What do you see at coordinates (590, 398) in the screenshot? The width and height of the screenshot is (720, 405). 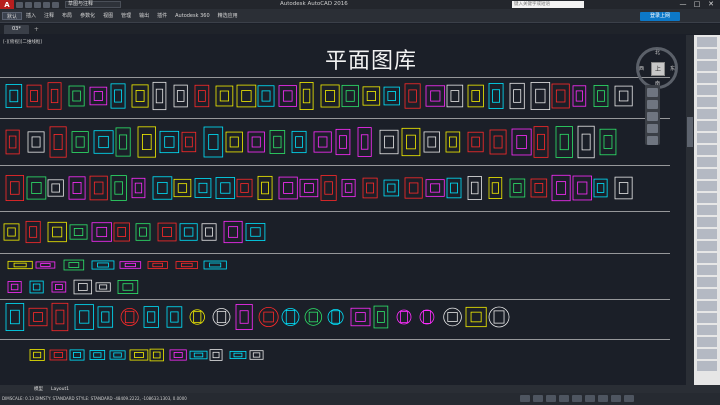 I see `lineweight-toggle-icon` at bounding box center [590, 398].